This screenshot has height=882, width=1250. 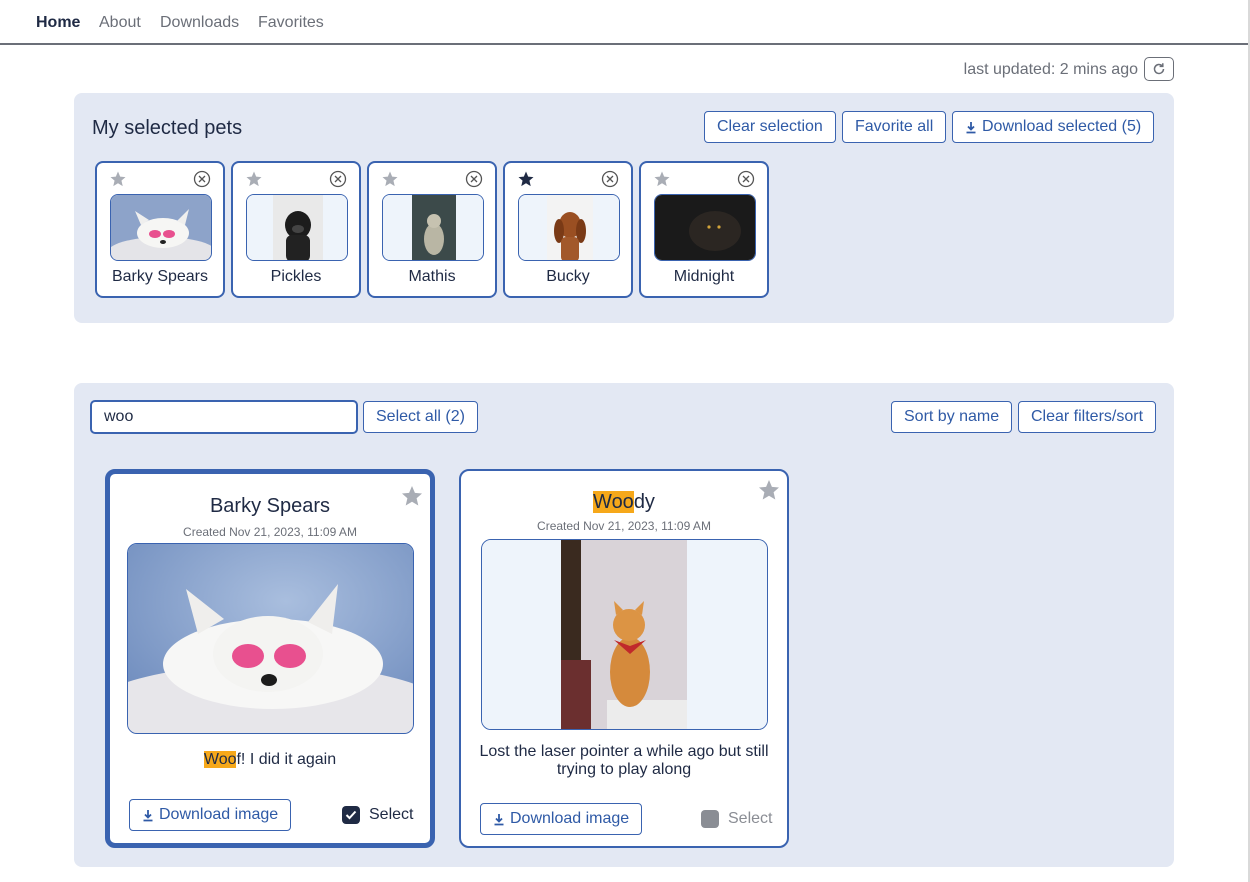 I want to click on top-nav: Home About Downloads Favorites, so click(x=624, y=22).